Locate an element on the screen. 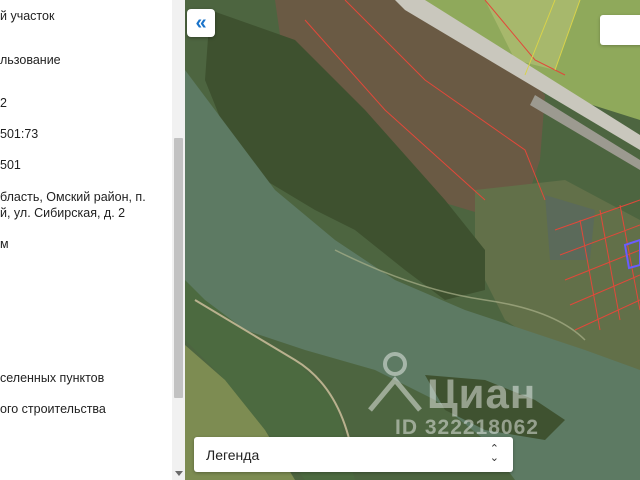  scroll-down-arrow-icon is located at coordinates (179, 473).